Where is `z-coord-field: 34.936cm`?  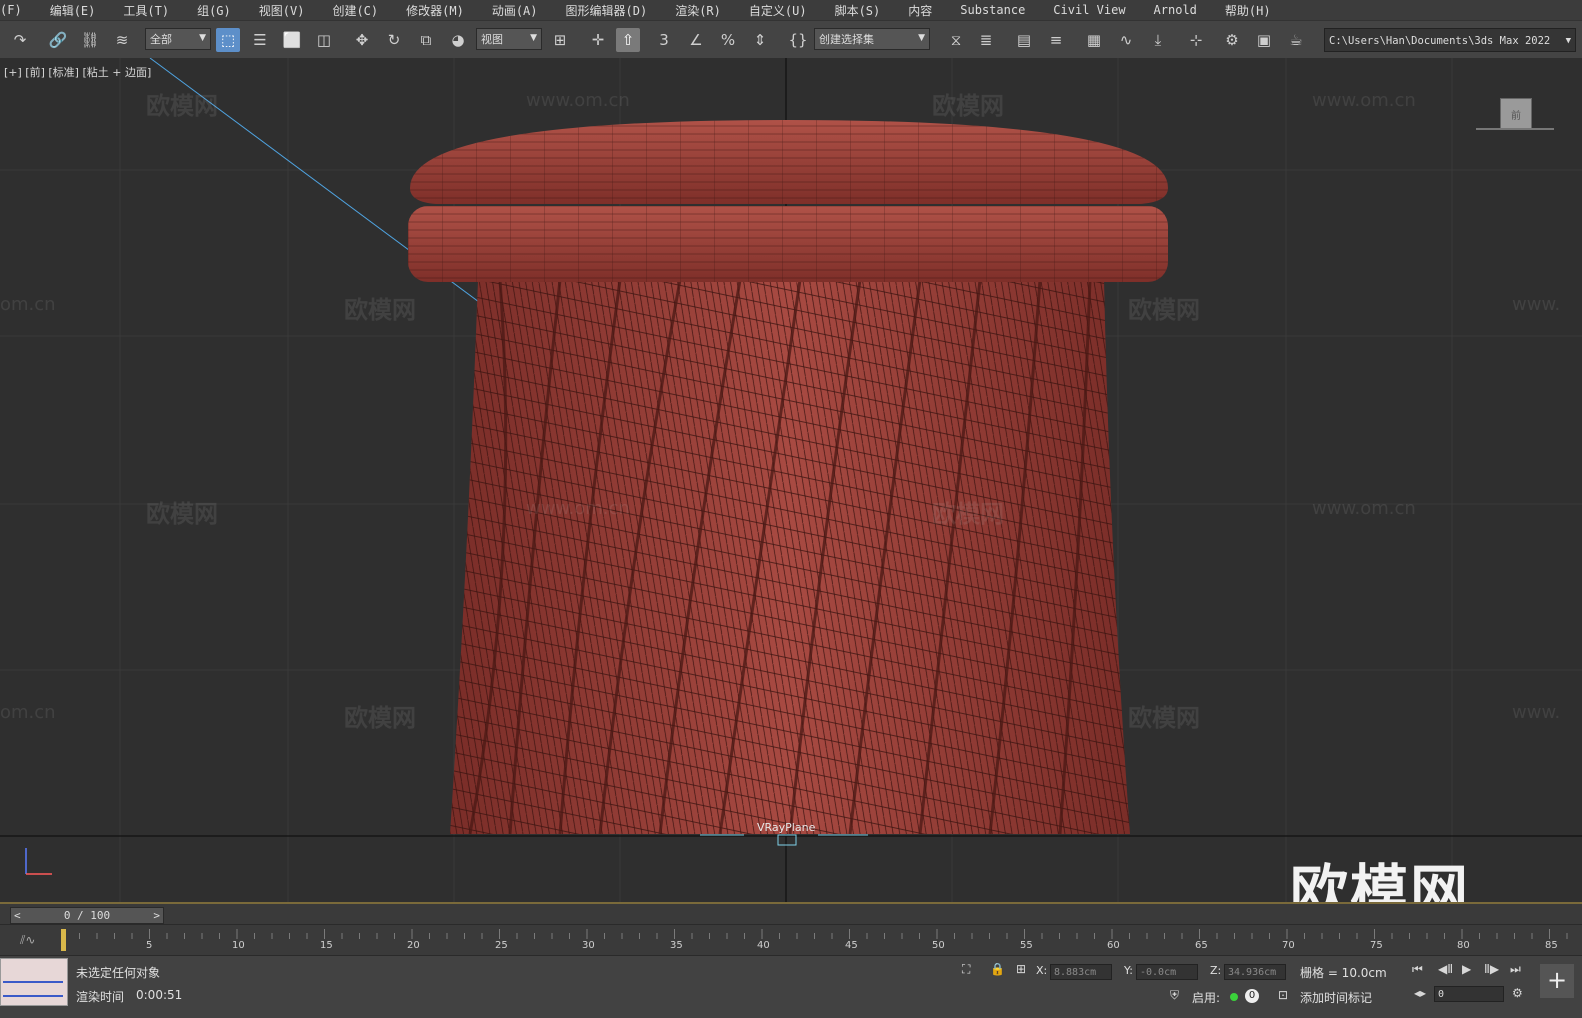 z-coord-field: 34.936cm is located at coordinates (1255, 972).